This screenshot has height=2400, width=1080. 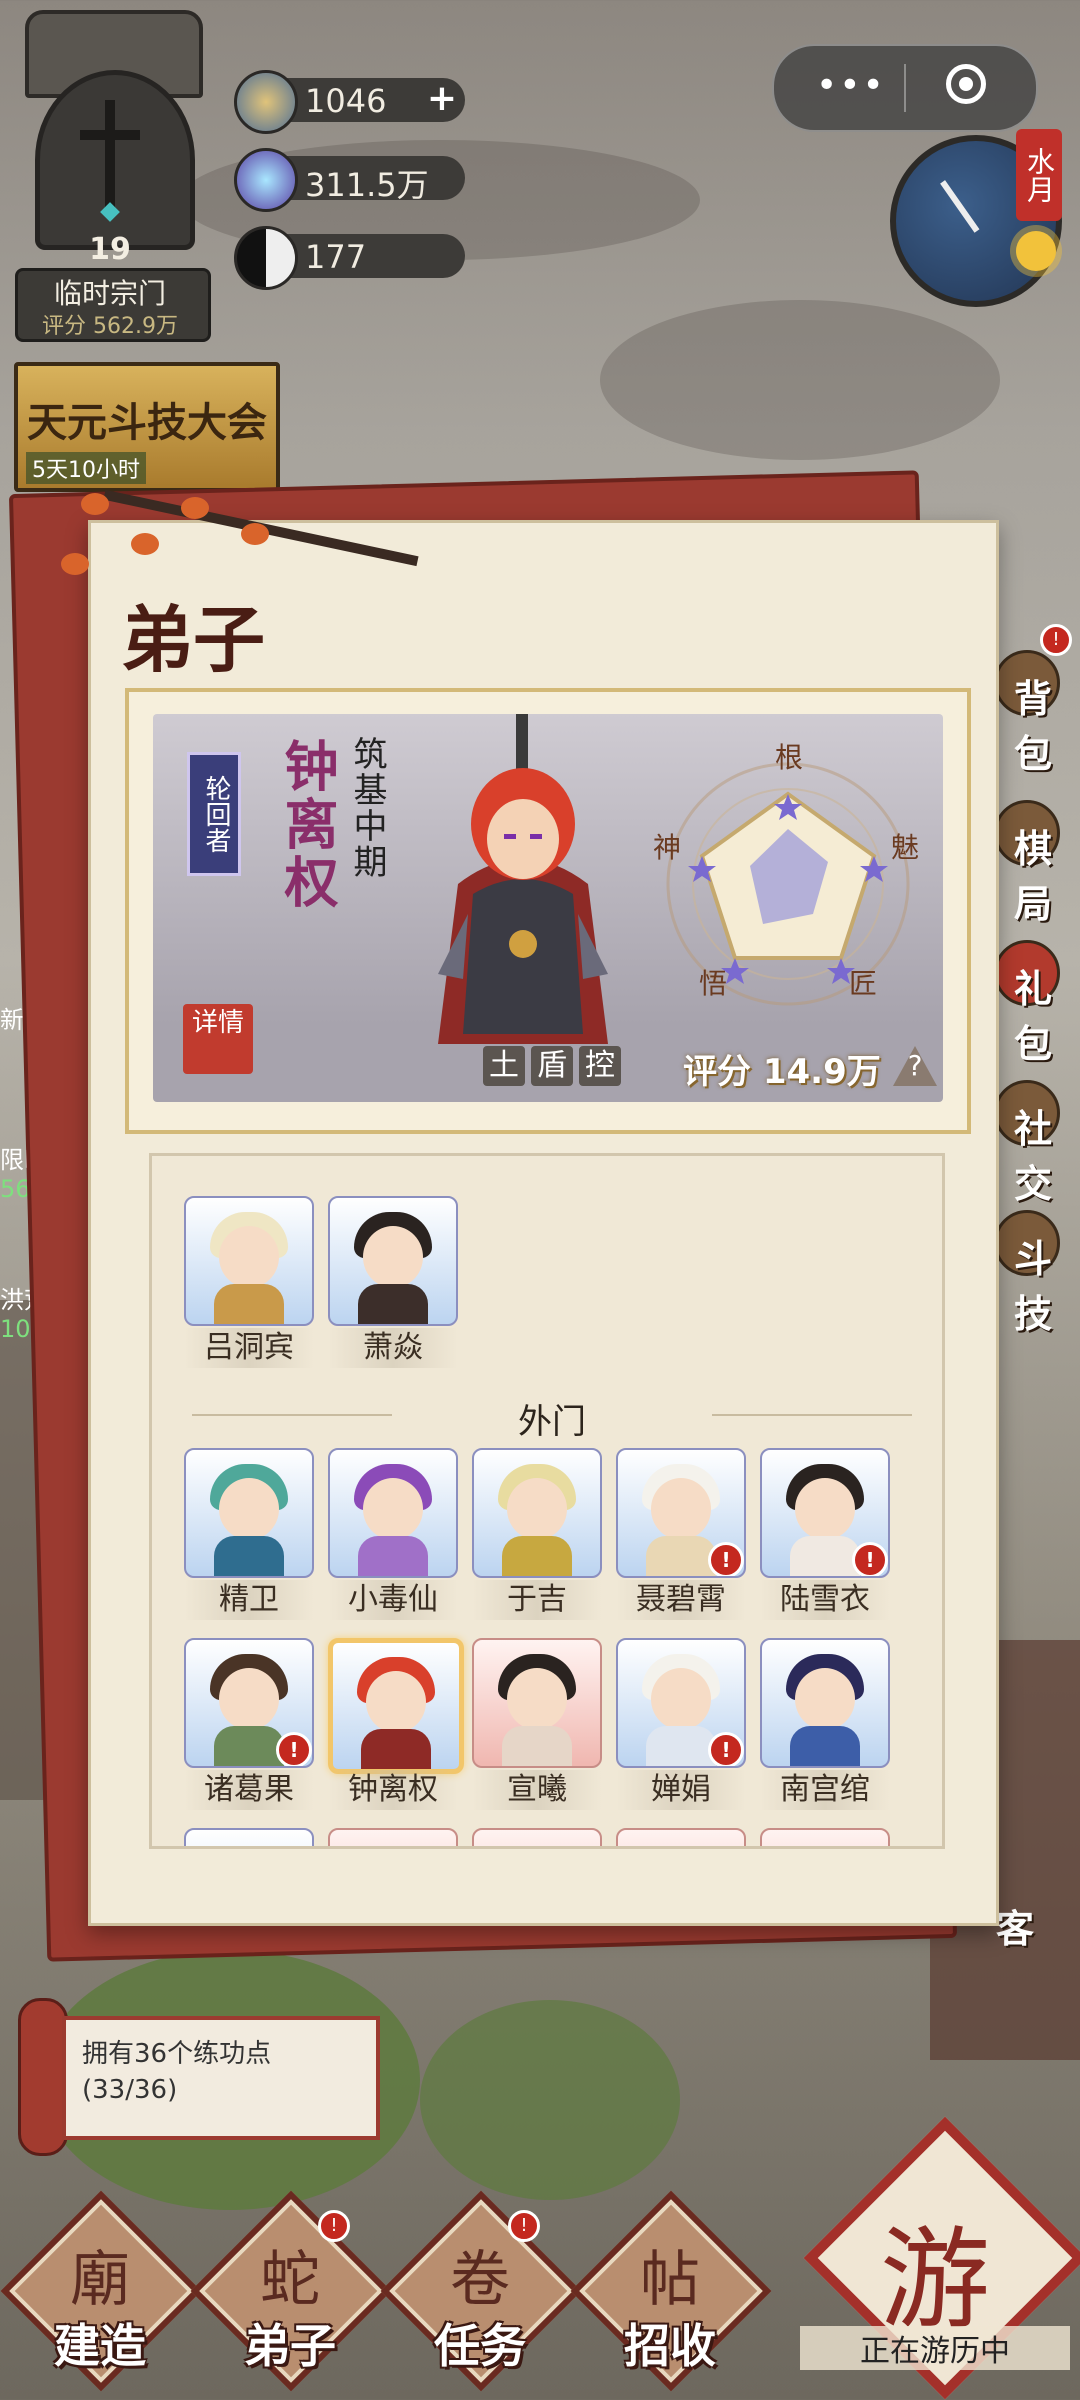 I want to click on disciple-name: 于吉, so click(x=537, y=1600).